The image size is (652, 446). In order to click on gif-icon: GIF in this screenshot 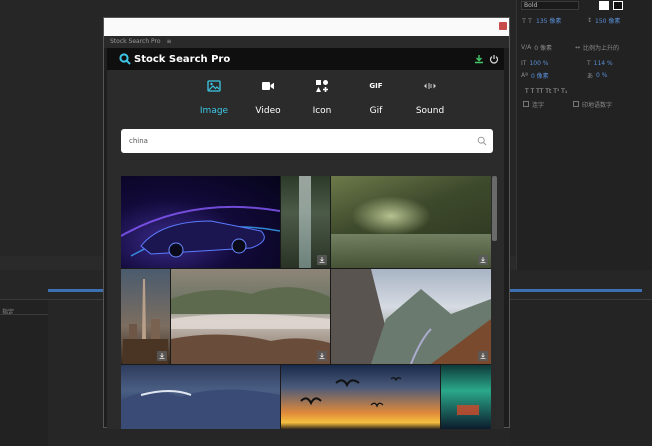, I will do `click(376, 86)`.